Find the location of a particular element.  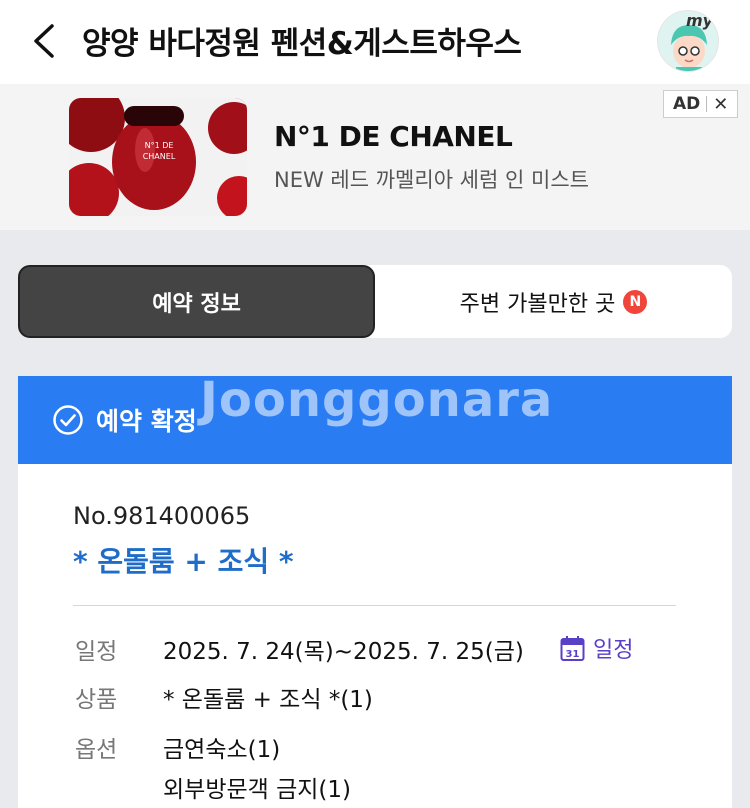

check-circle-icon is located at coordinates (68, 420).